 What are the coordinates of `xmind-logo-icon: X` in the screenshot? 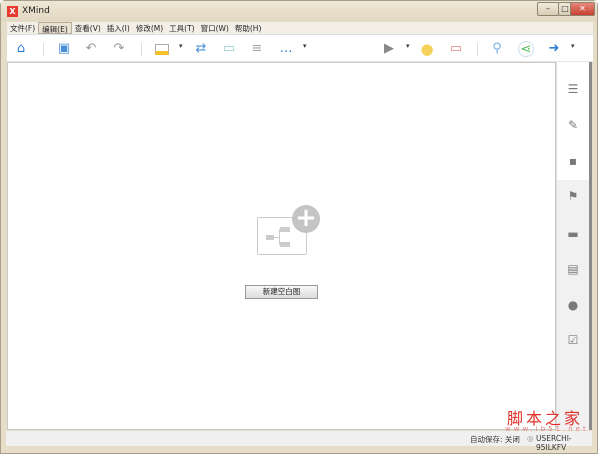 It's located at (12, 11).